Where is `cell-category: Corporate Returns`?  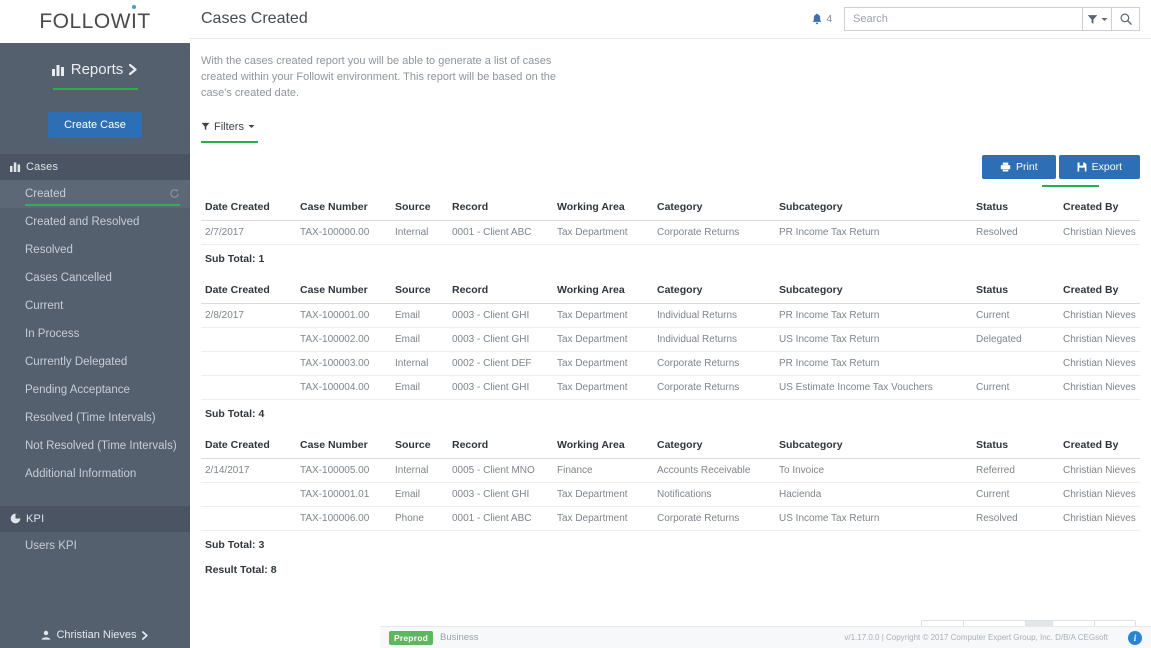
cell-category: Corporate Returns is located at coordinates (714, 518).